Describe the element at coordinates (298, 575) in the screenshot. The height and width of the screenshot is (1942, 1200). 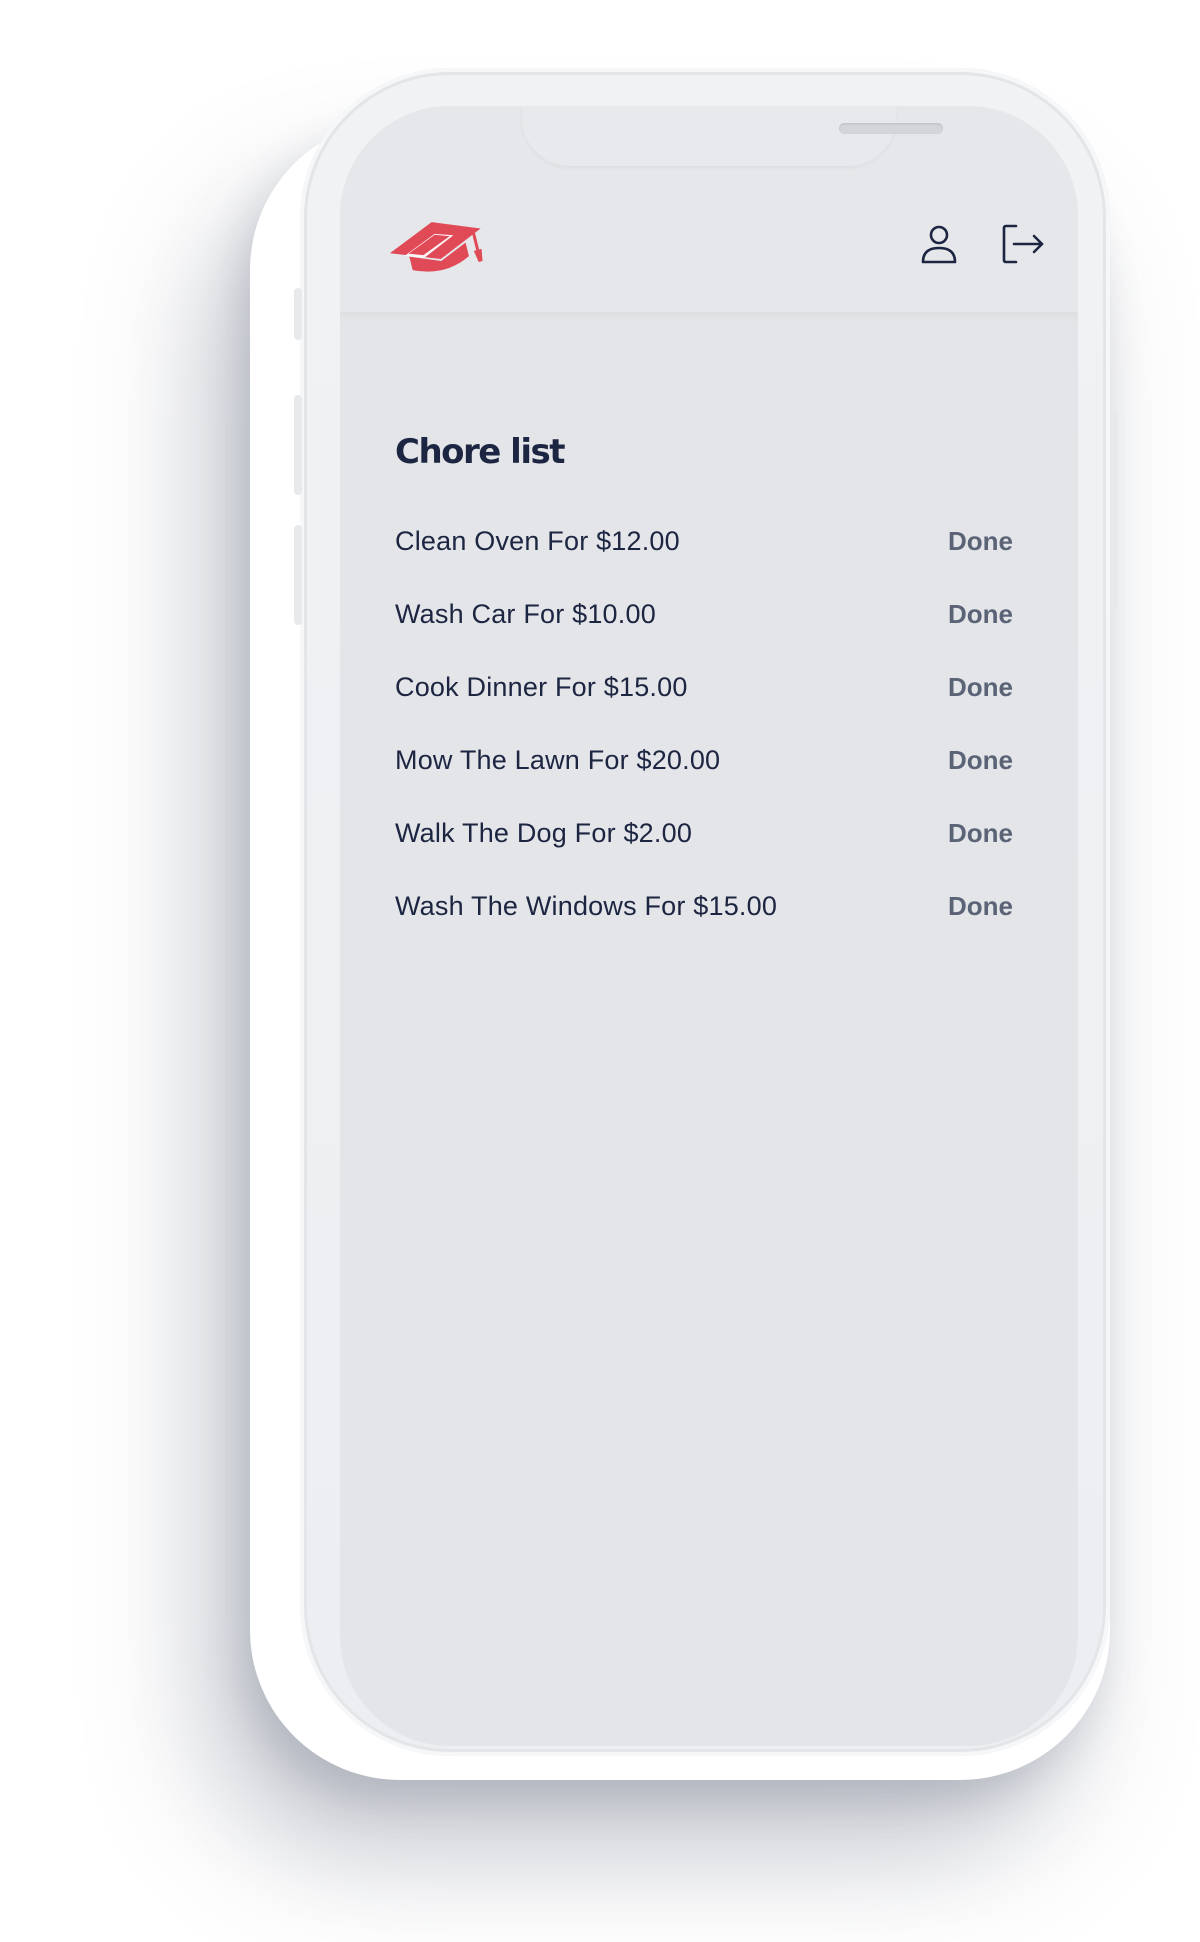
I see `side-button-volume-down` at that location.